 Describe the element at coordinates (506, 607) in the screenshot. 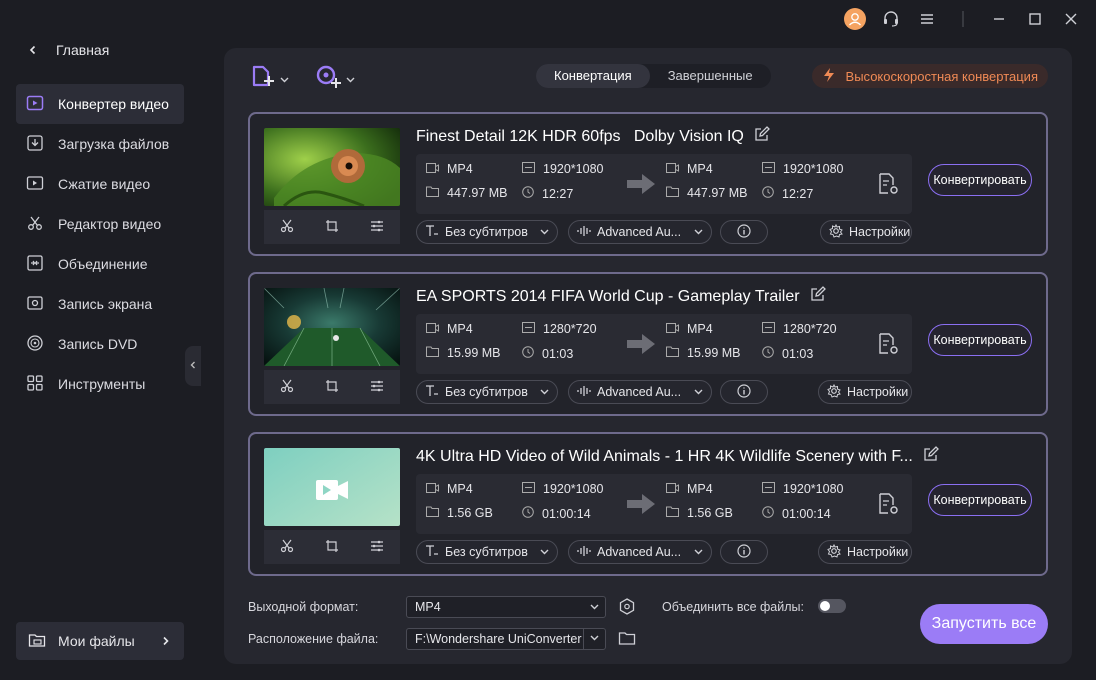

I see `output-format-select: MP4` at that location.